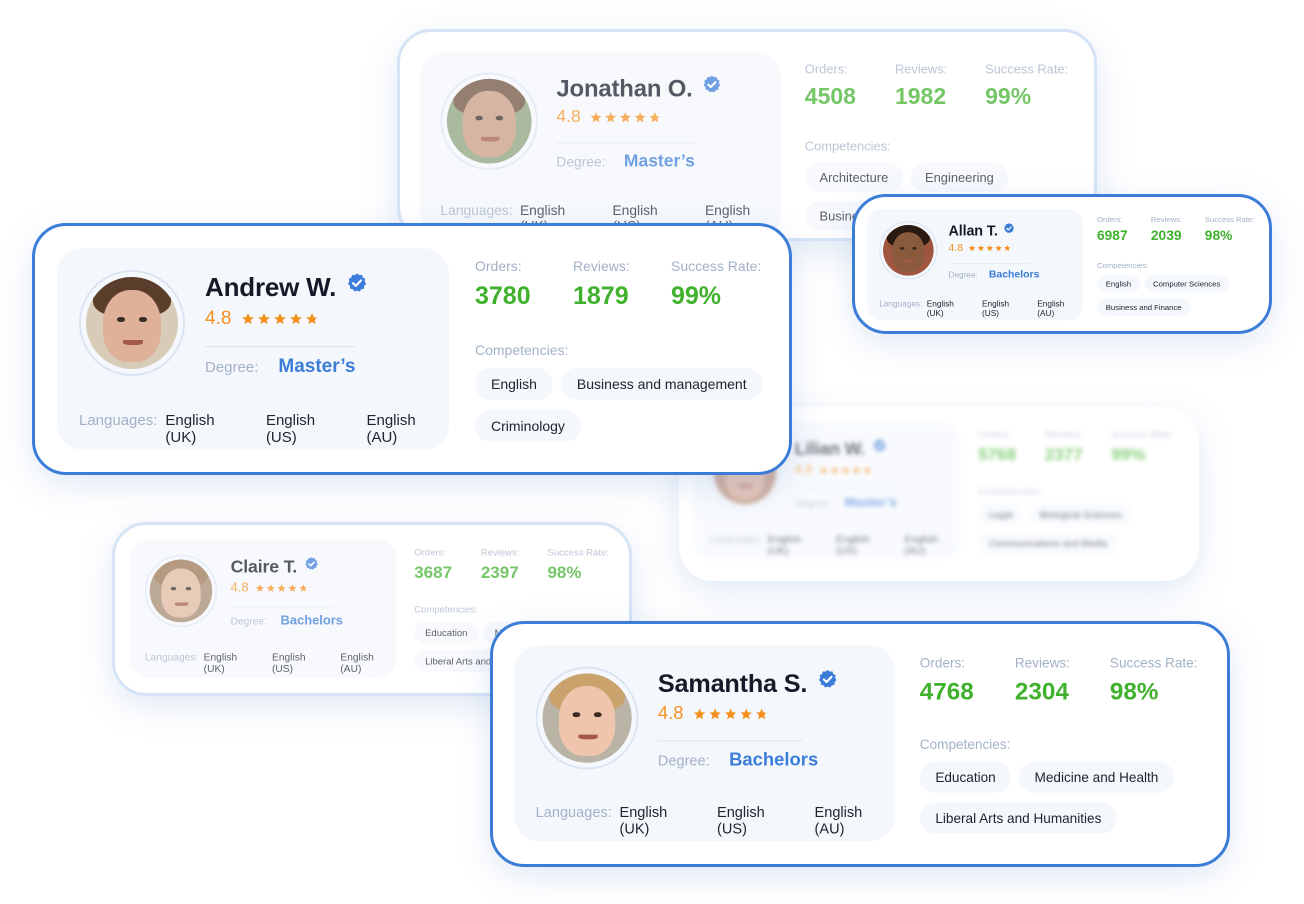  Describe the element at coordinates (661, 384) in the screenshot. I see `competency-chip: Business and management` at that location.